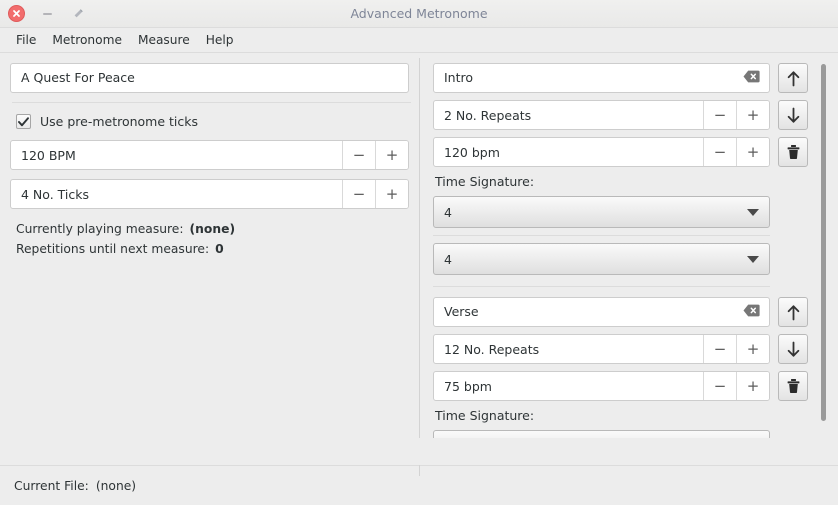  What do you see at coordinates (220, 40) in the screenshot?
I see `menu-help: Help` at bounding box center [220, 40].